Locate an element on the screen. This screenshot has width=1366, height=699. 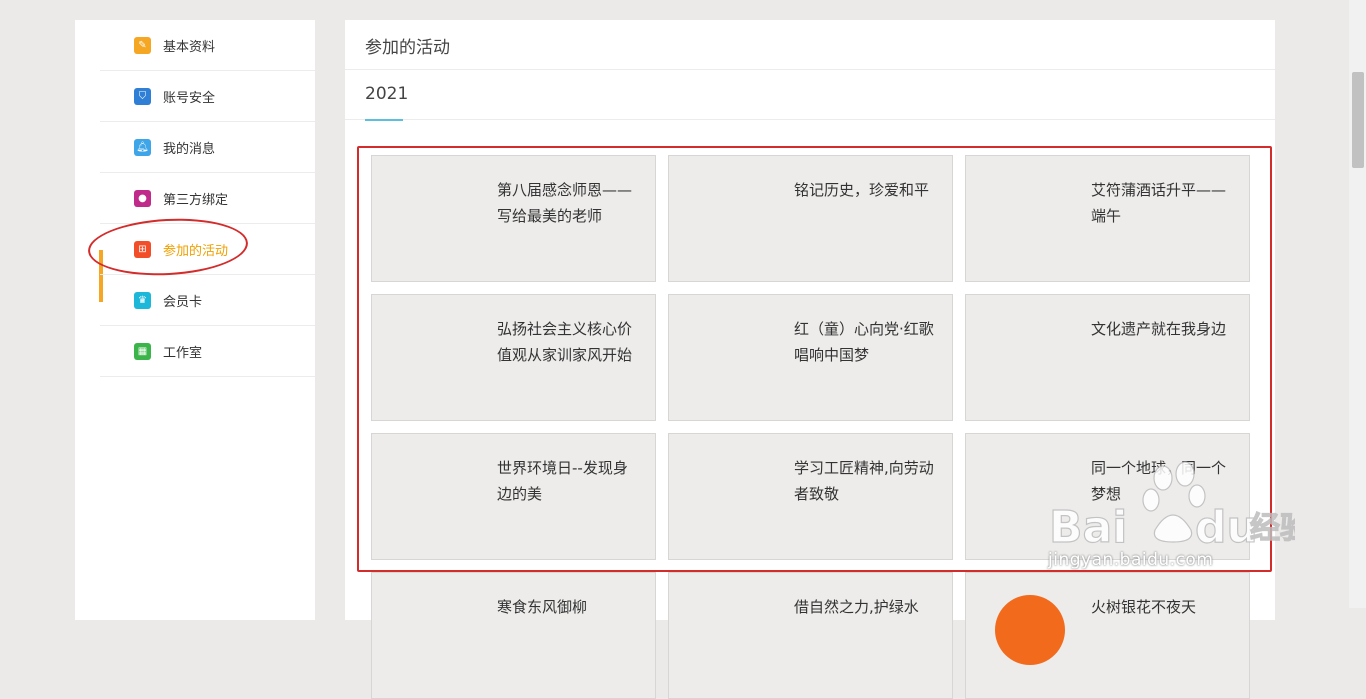
scrollbar is located at coordinates (1357, 304).